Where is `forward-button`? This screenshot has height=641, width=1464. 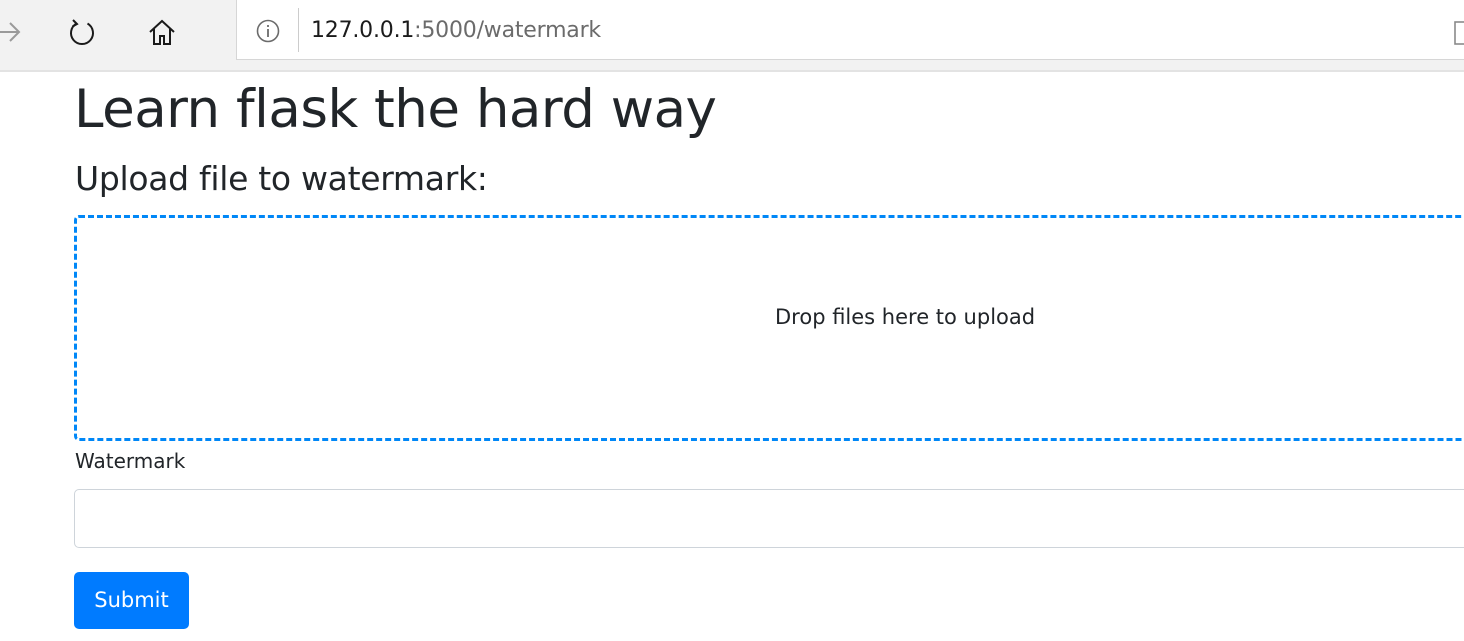
forward-button is located at coordinates (14, 32).